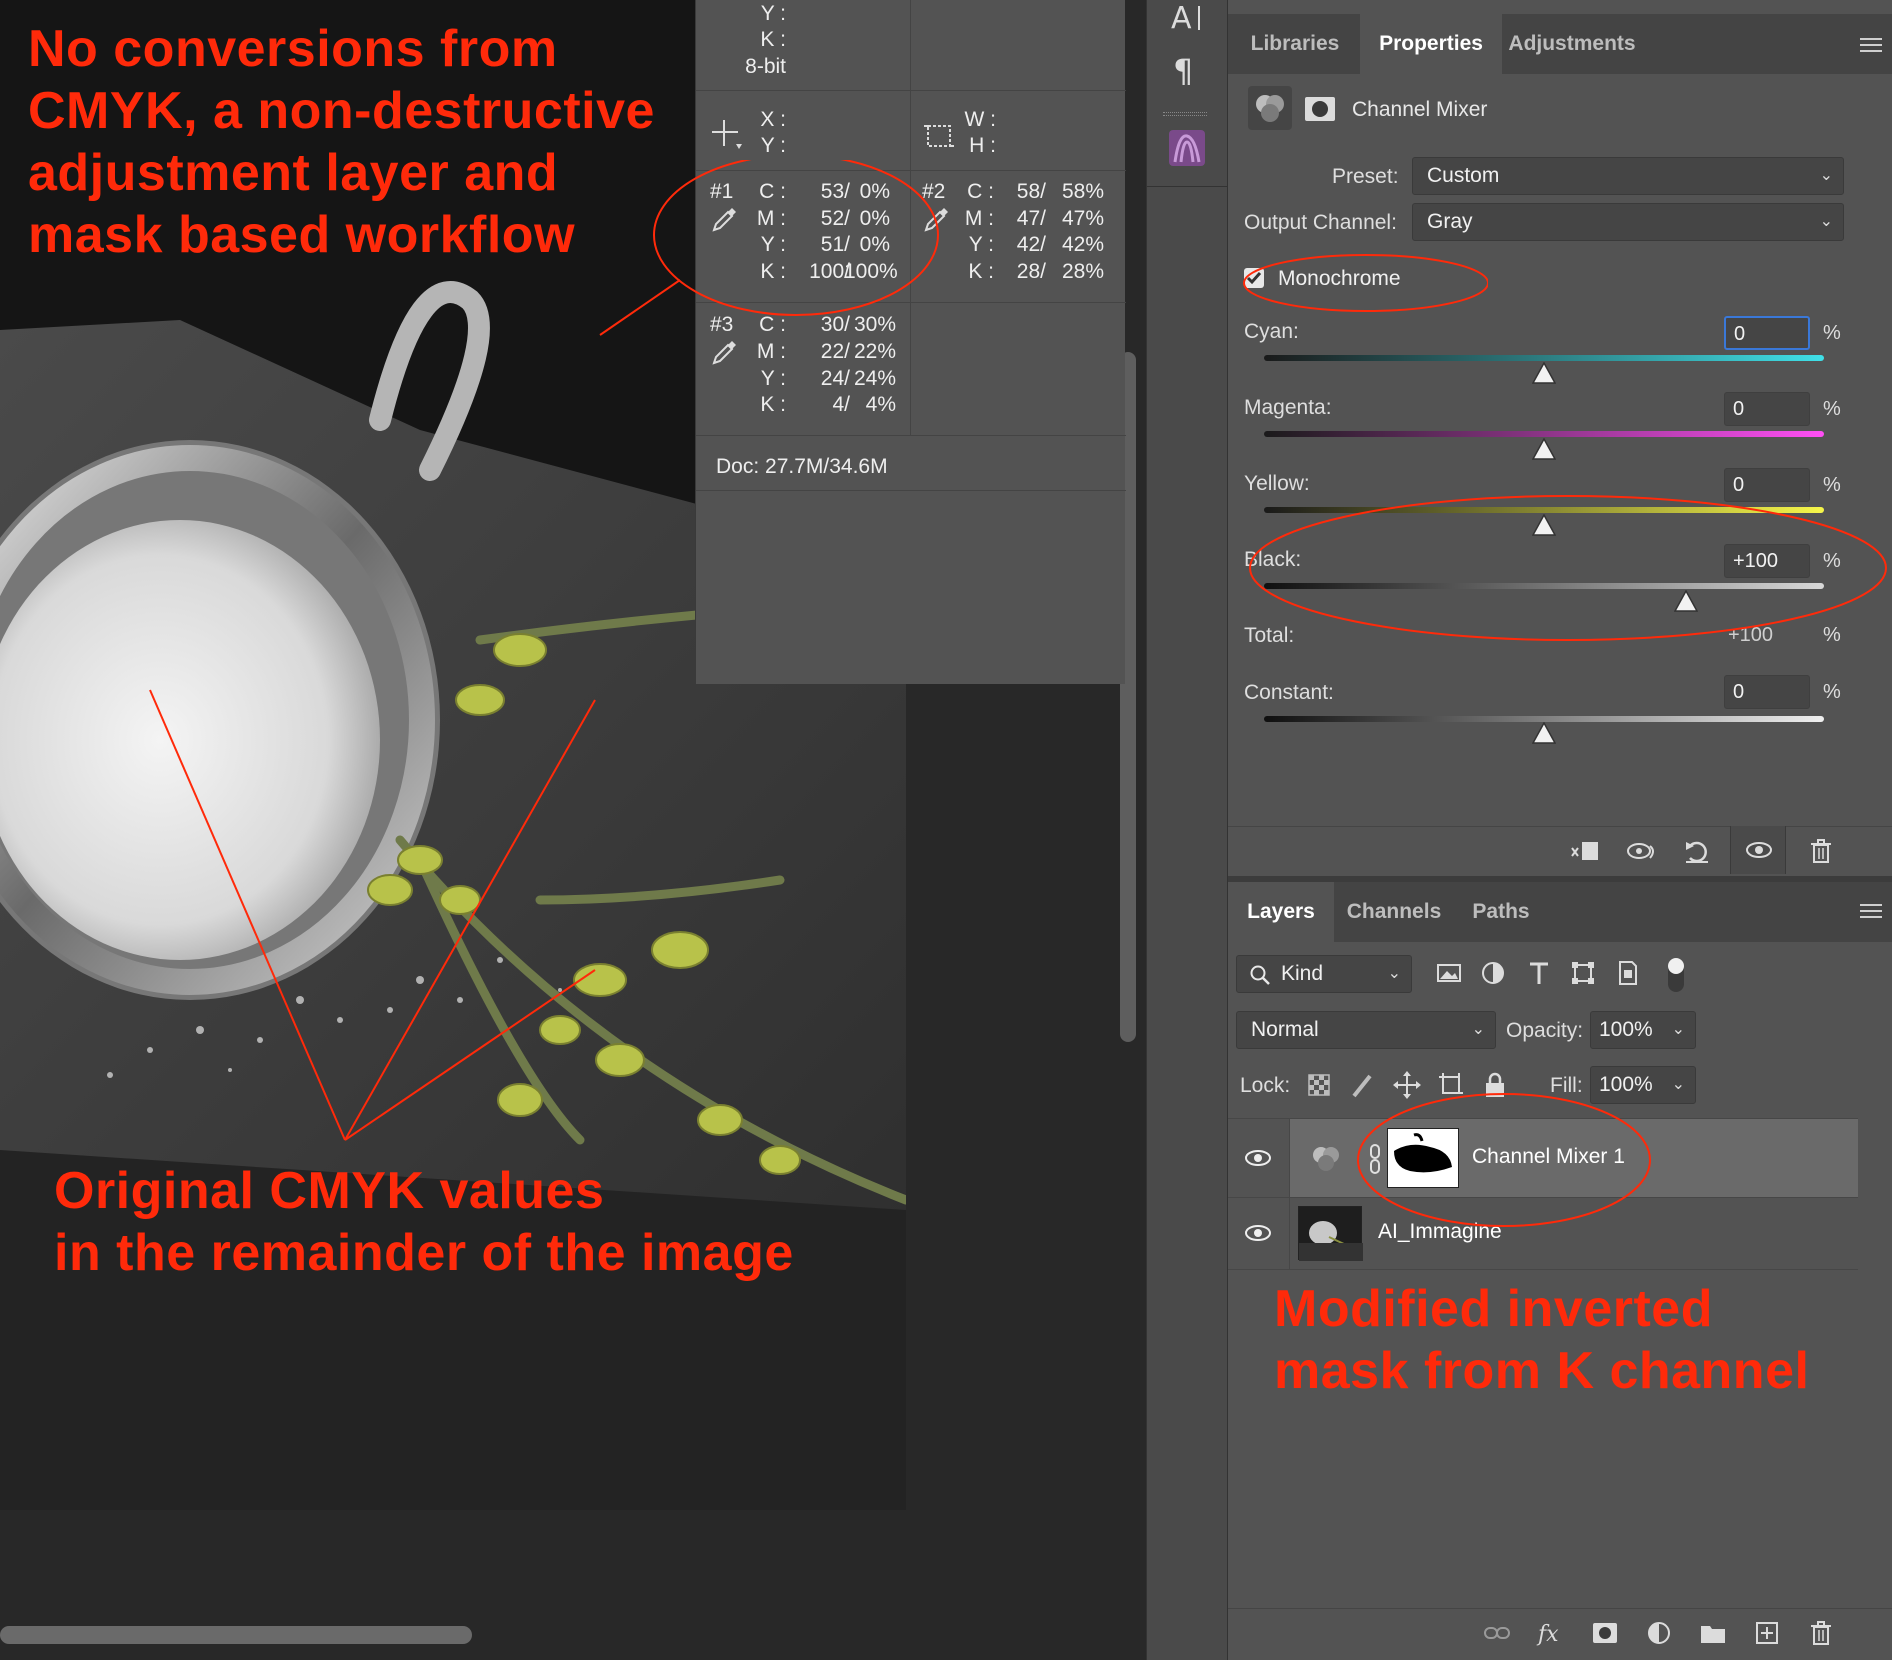  I want to click on sampler-value: 22/, so click(835, 351).